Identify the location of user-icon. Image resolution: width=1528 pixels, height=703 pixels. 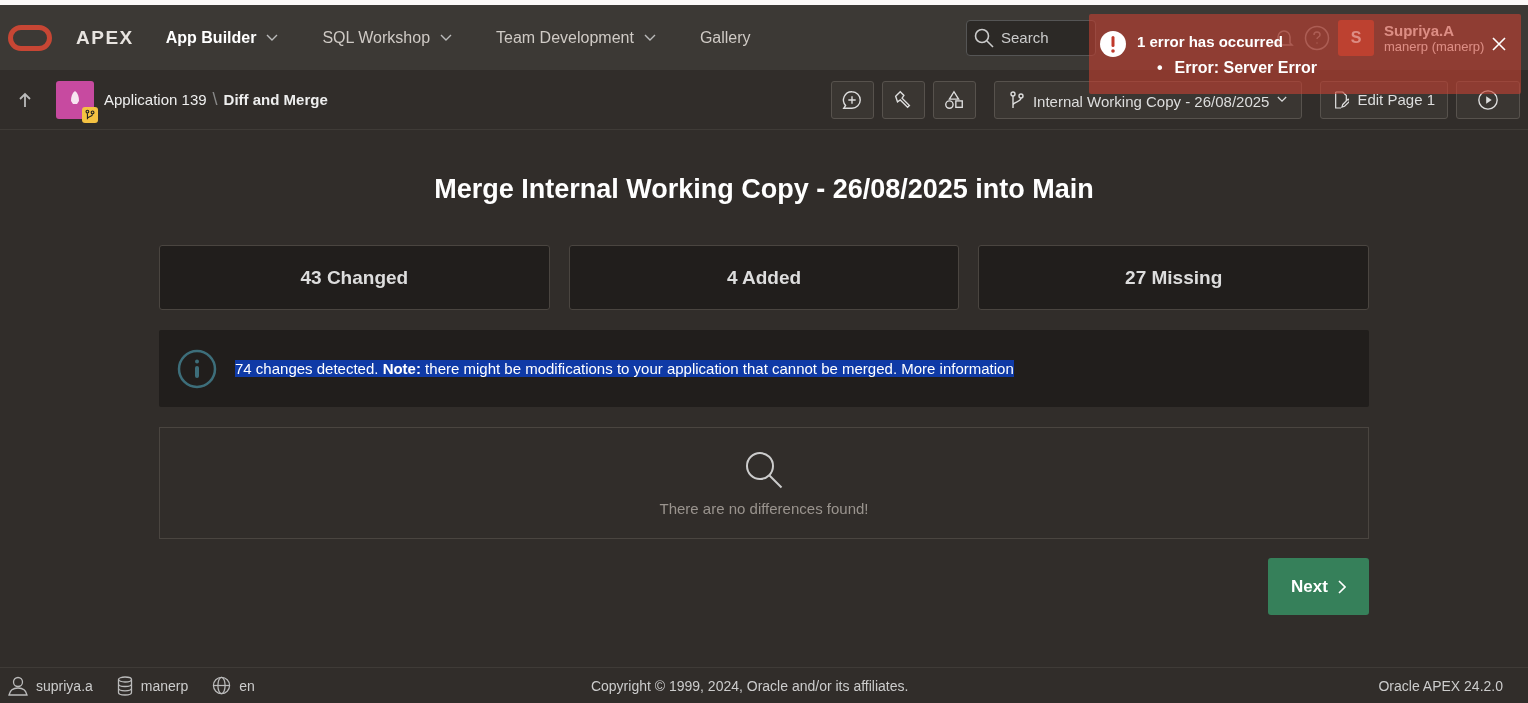
(18, 685).